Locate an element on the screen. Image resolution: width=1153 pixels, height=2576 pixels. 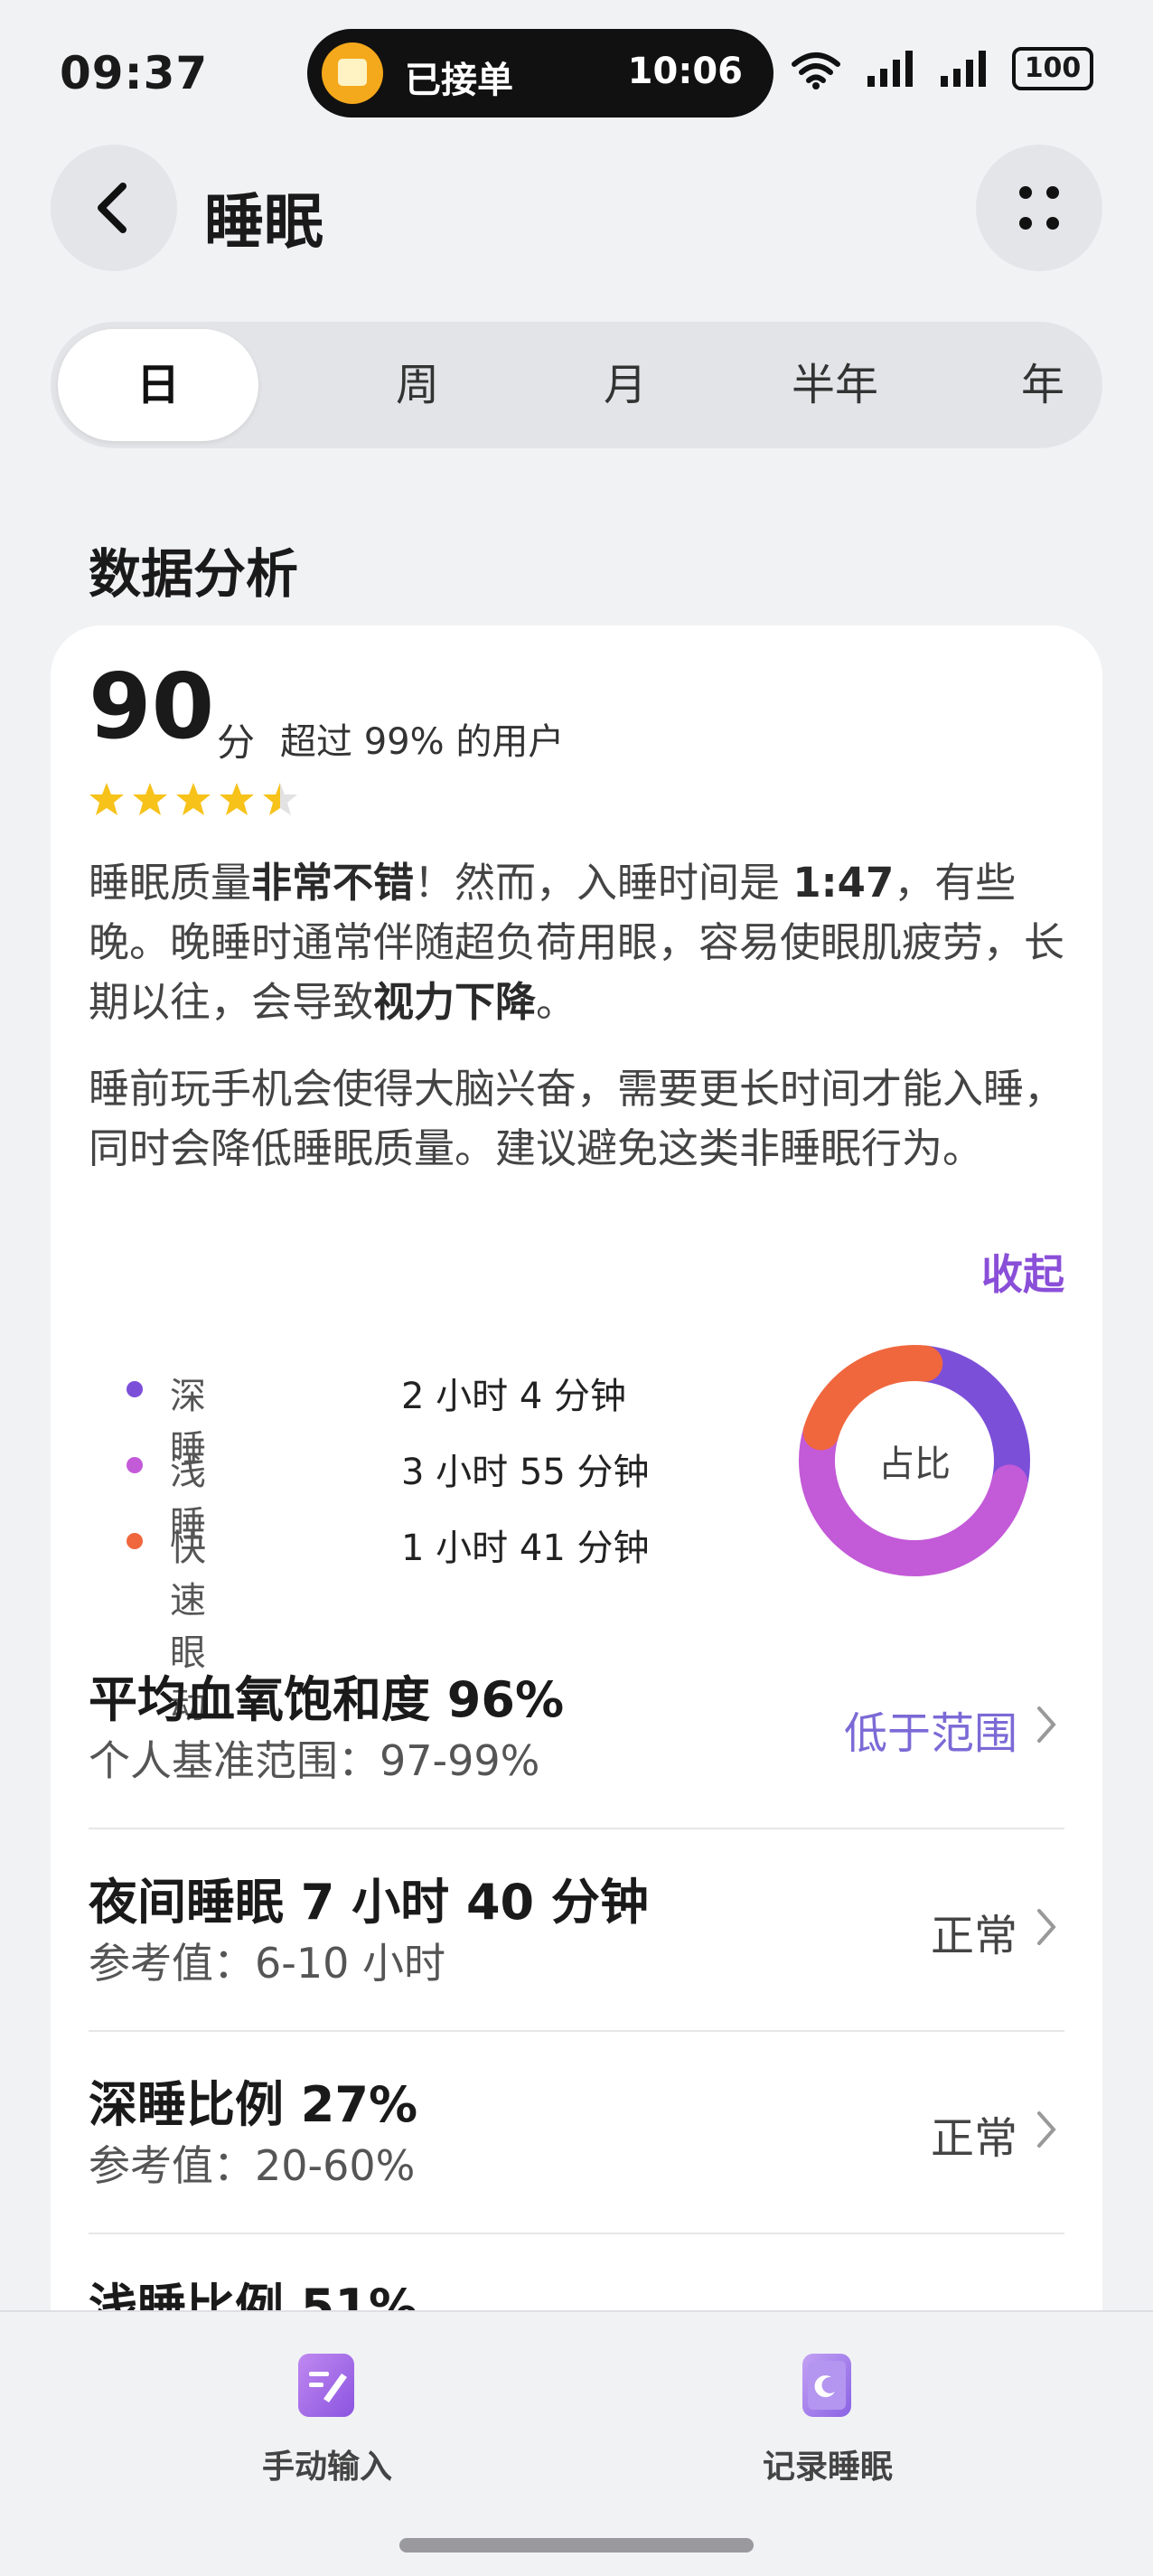
more-button is located at coordinates (1039, 208).